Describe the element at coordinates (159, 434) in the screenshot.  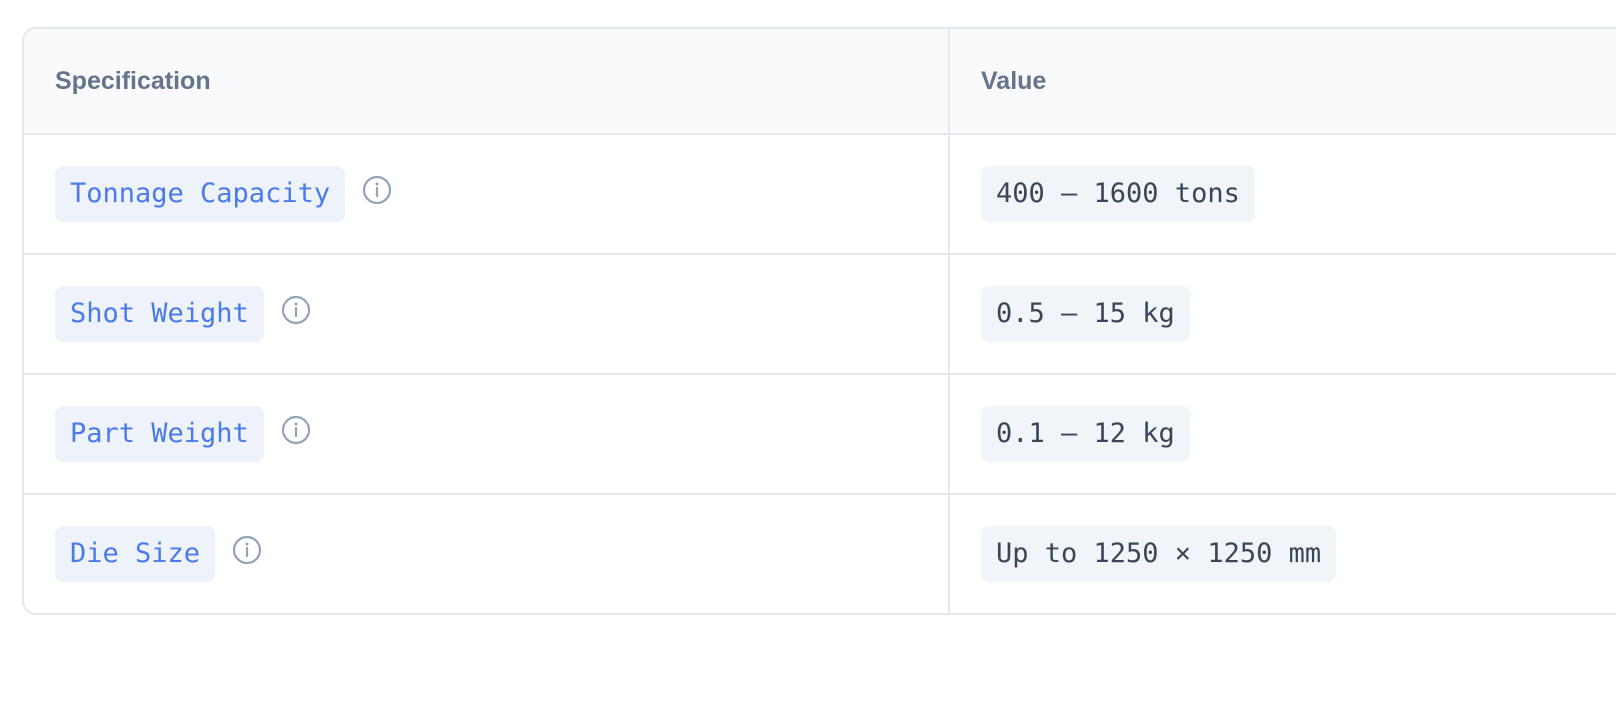
I see `spec-label-part-weight: Part Weight` at that location.